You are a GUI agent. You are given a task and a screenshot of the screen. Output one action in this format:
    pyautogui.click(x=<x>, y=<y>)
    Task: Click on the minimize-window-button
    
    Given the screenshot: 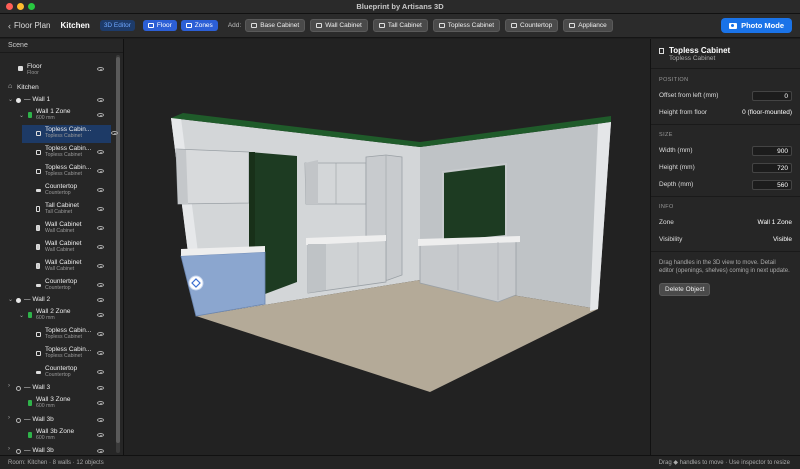 What is the action you would take?
    pyautogui.click(x=20, y=6)
    